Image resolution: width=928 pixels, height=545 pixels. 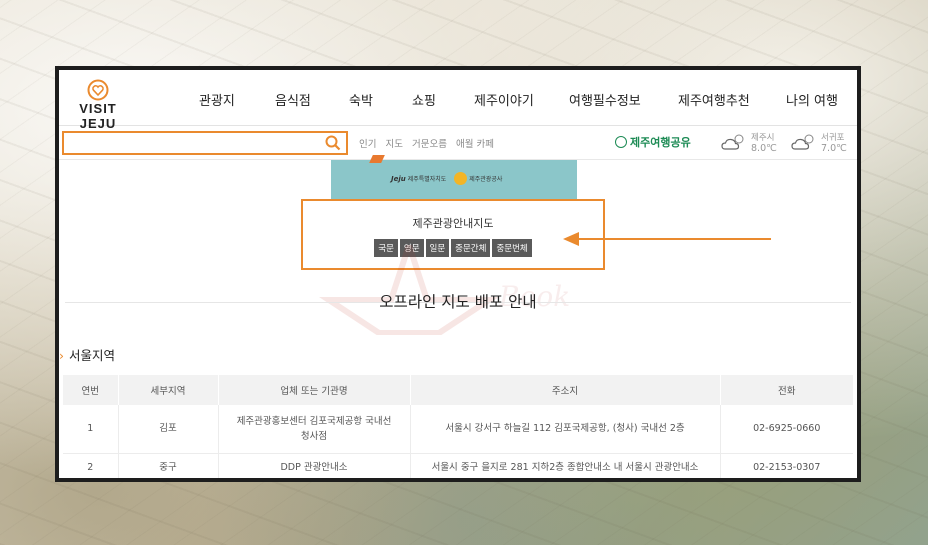 I want to click on nav-item-accommodation: 숙박, so click(x=361, y=99).